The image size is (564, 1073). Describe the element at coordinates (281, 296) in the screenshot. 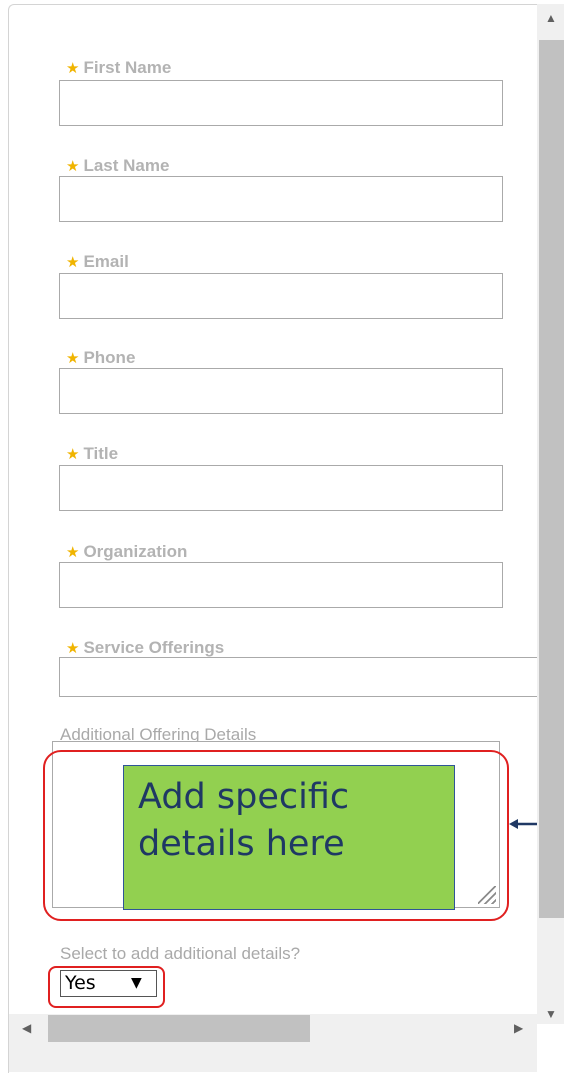

I see `email-input` at that location.